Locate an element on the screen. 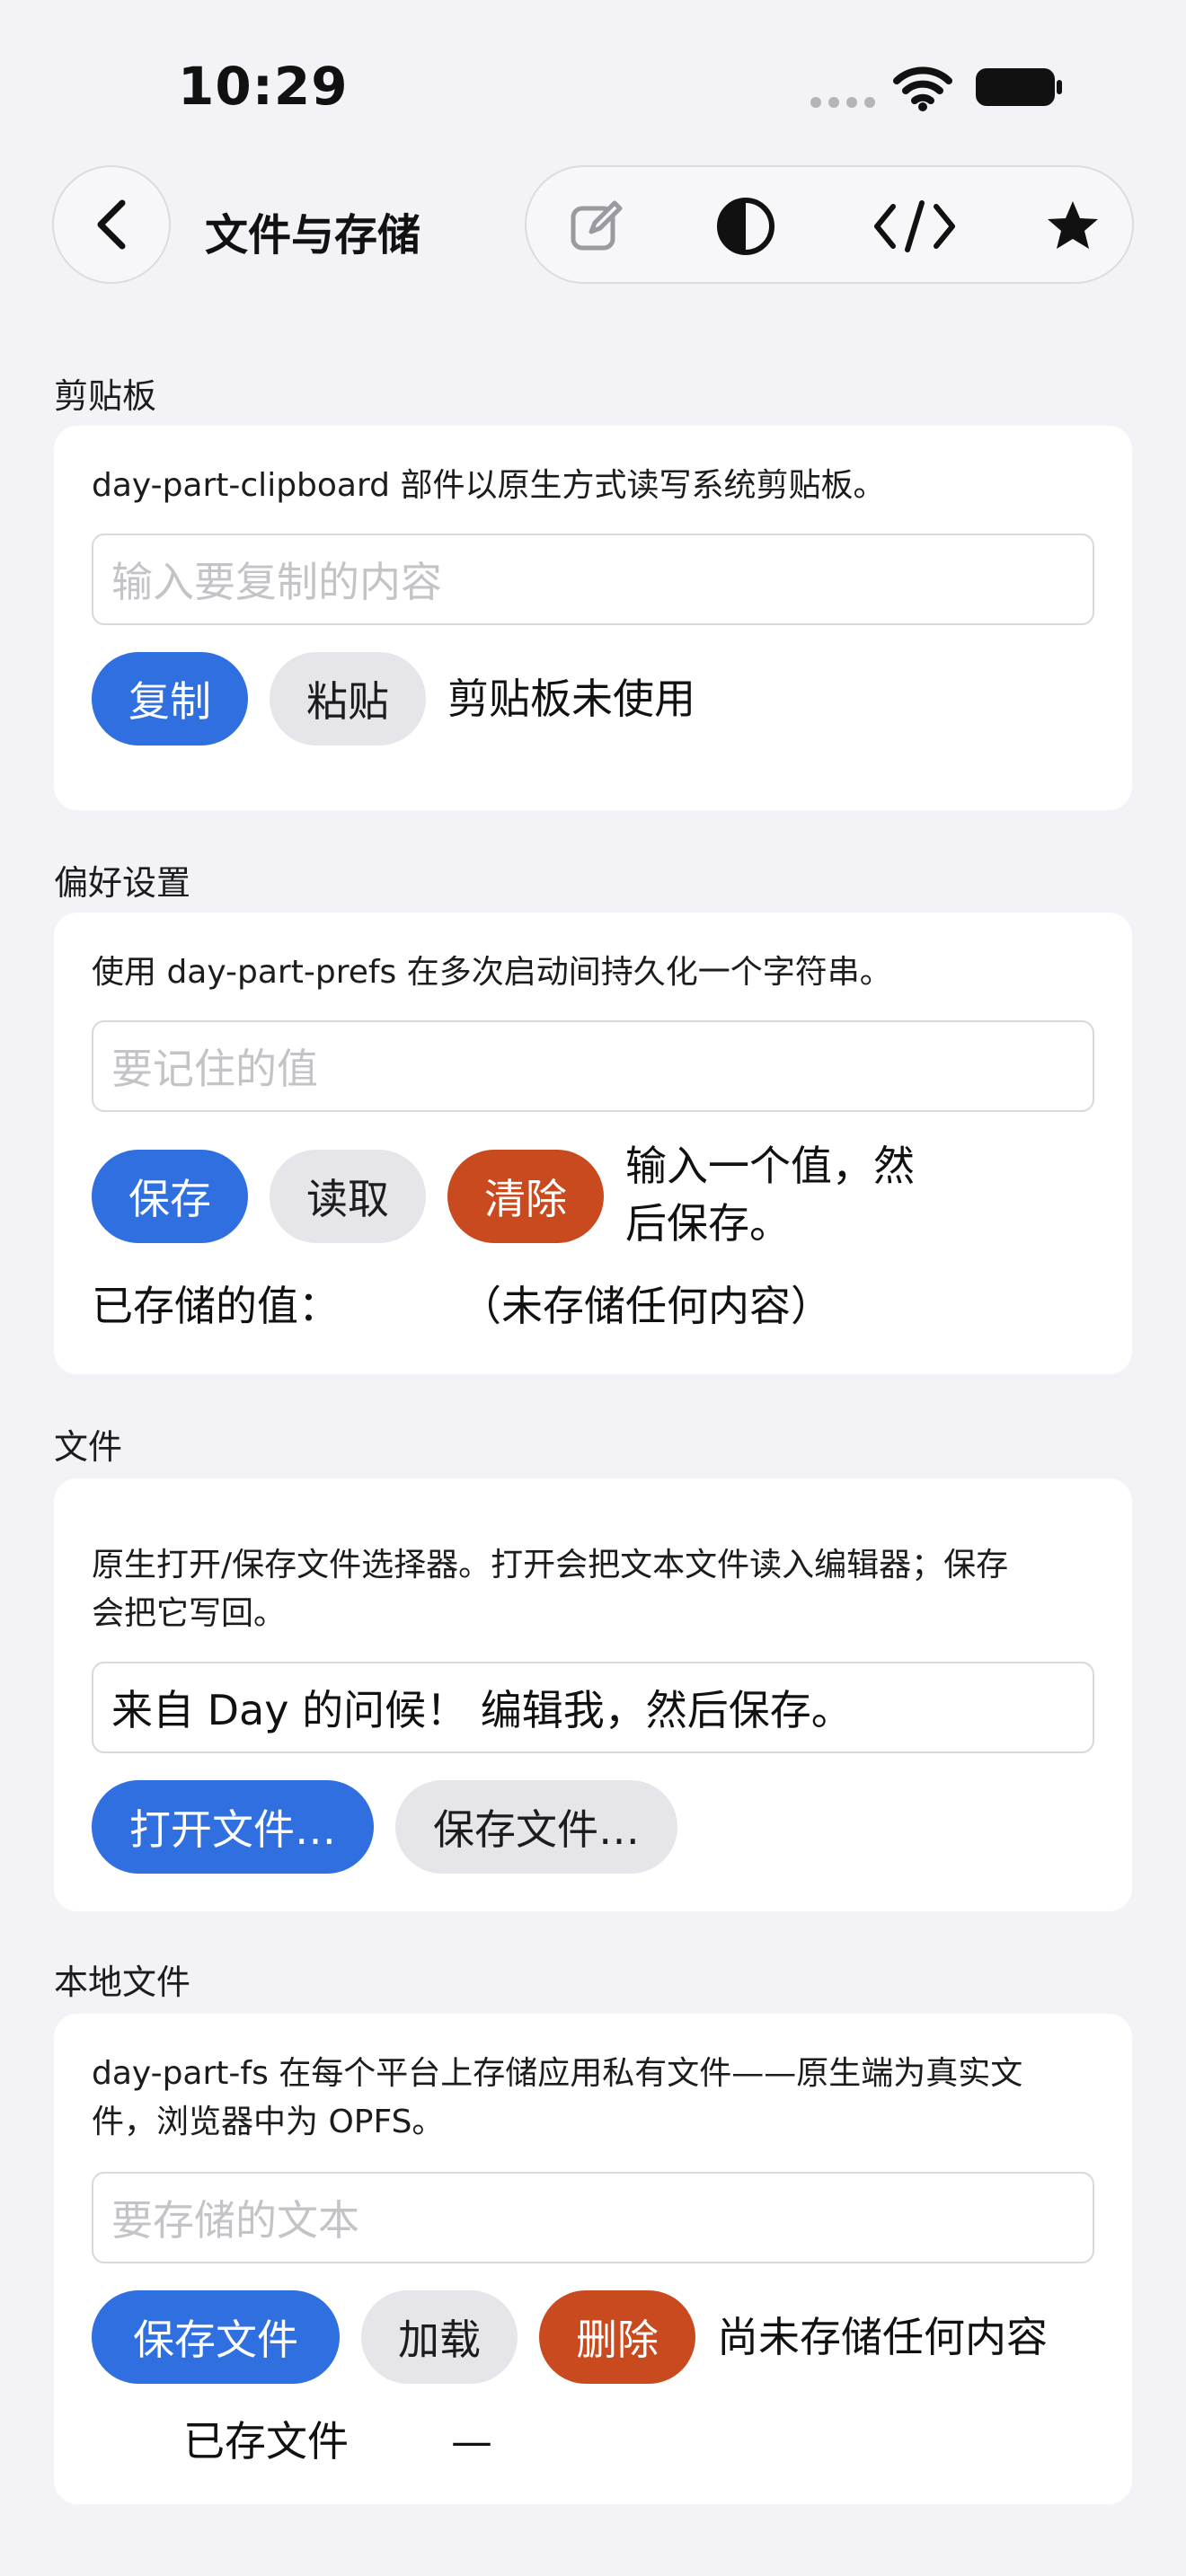 This screenshot has height=2576, width=1186. files-section-label: 文件 is located at coordinates (88, 1447).